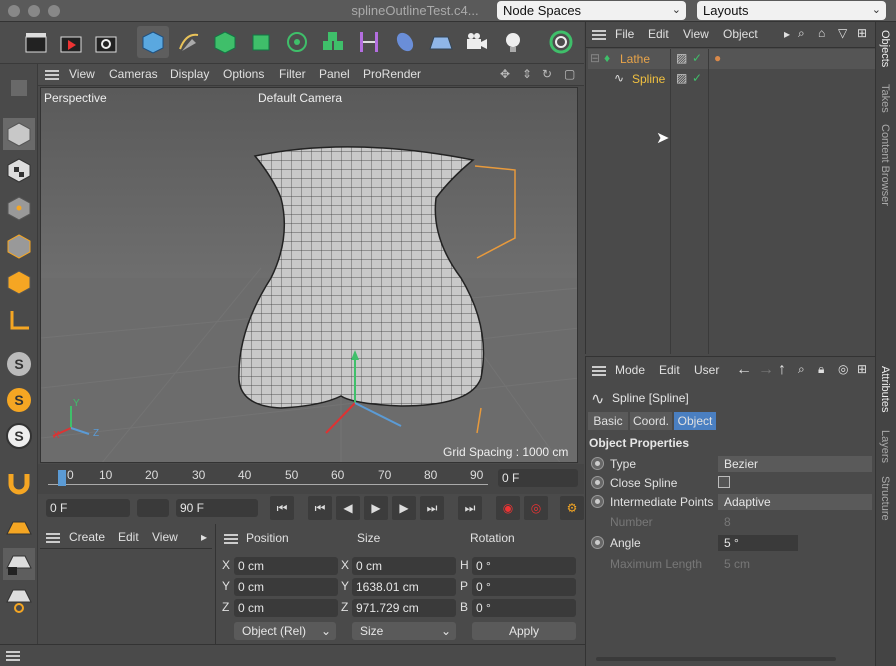  I want to click on apply-button: Apply, so click(524, 631).